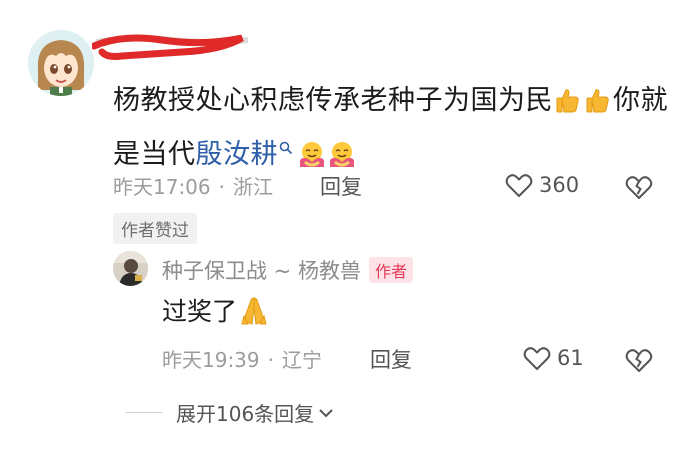 This screenshot has width=690, height=449. What do you see at coordinates (211, 360) in the screenshot?
I see `reply-time: 昨天19:39` at bounding box center [211, 360].